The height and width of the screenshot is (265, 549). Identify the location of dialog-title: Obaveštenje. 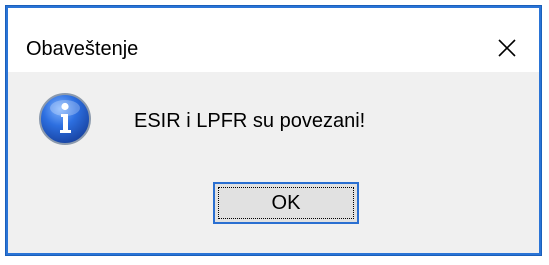
(82, 49).